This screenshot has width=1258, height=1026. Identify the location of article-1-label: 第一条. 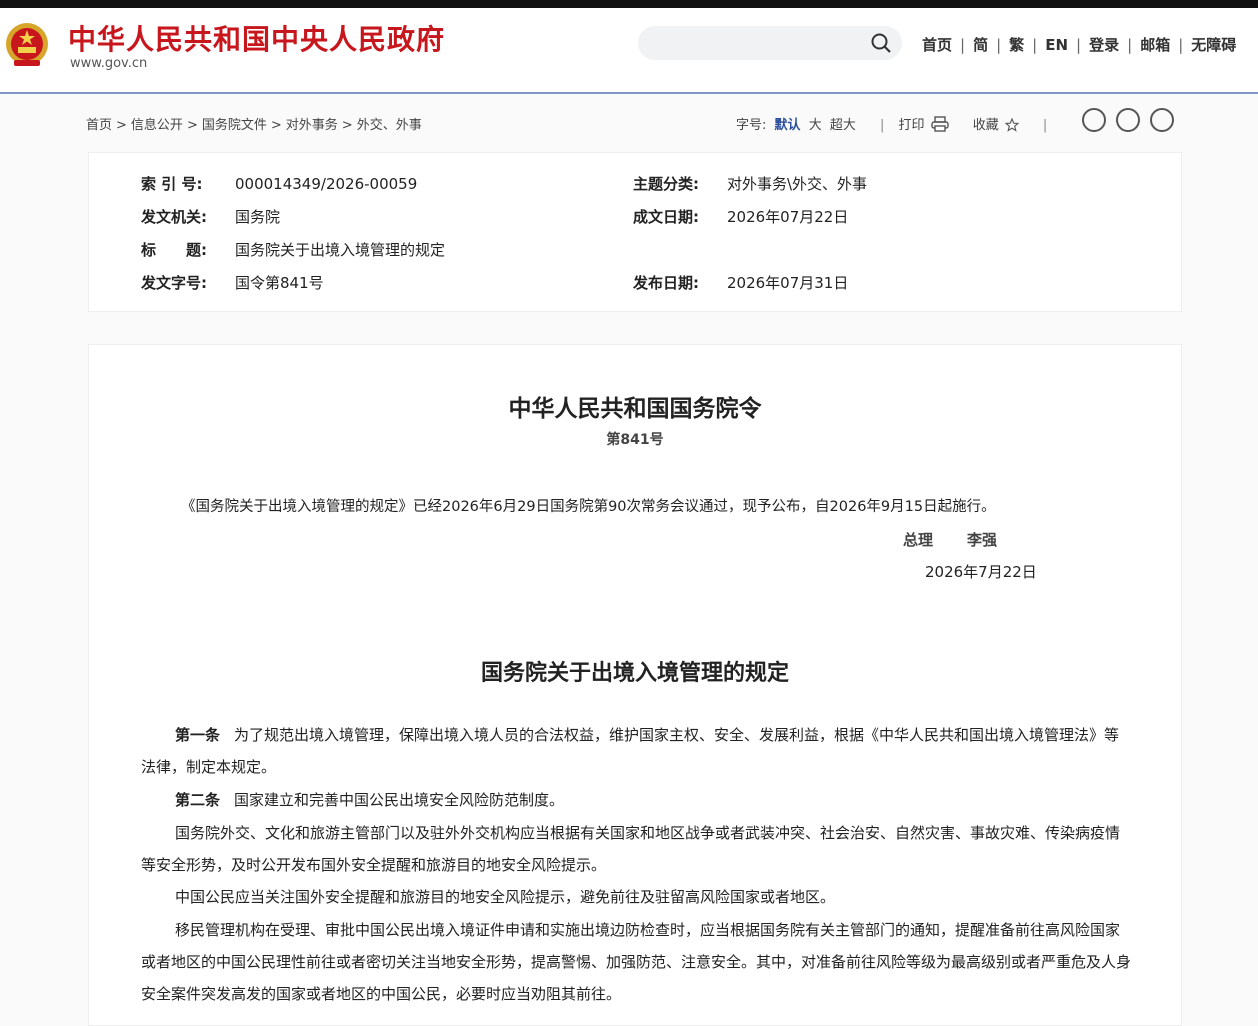
(198, 735).